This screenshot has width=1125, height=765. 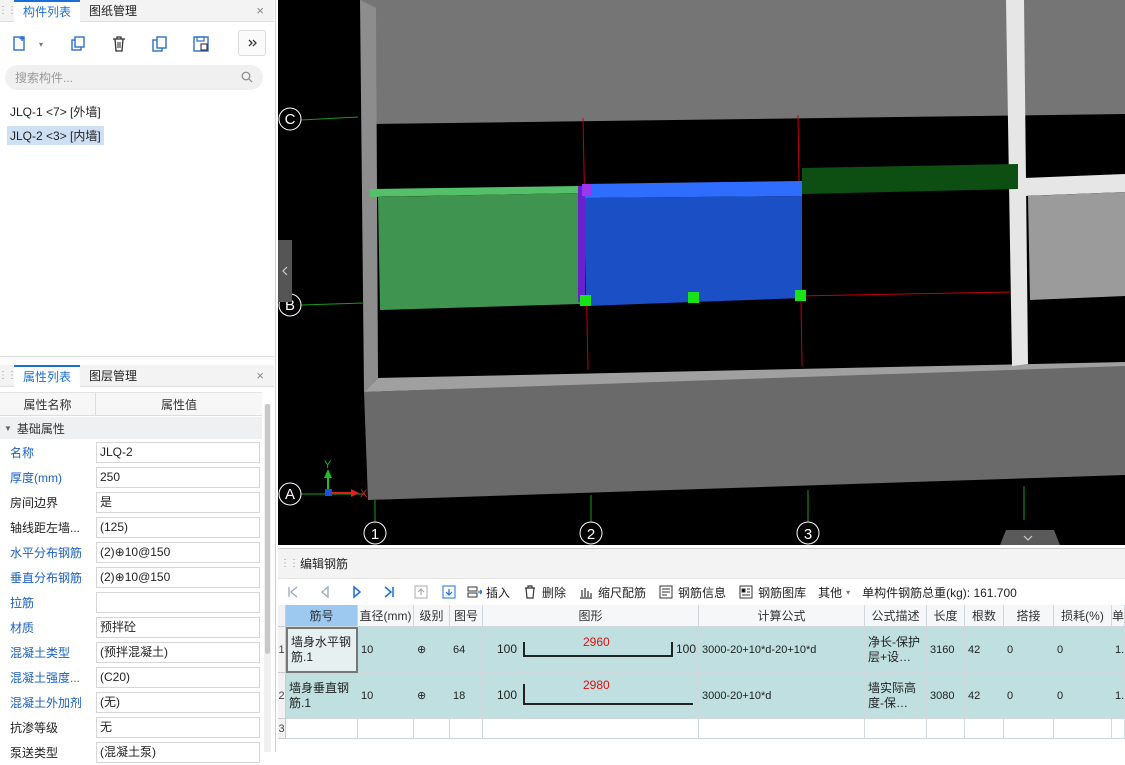 What do you see at coordinates (1118, 616) in the screenshot?
I see `column-header-unit-weight: 单` at bounding box center [1118, 616].